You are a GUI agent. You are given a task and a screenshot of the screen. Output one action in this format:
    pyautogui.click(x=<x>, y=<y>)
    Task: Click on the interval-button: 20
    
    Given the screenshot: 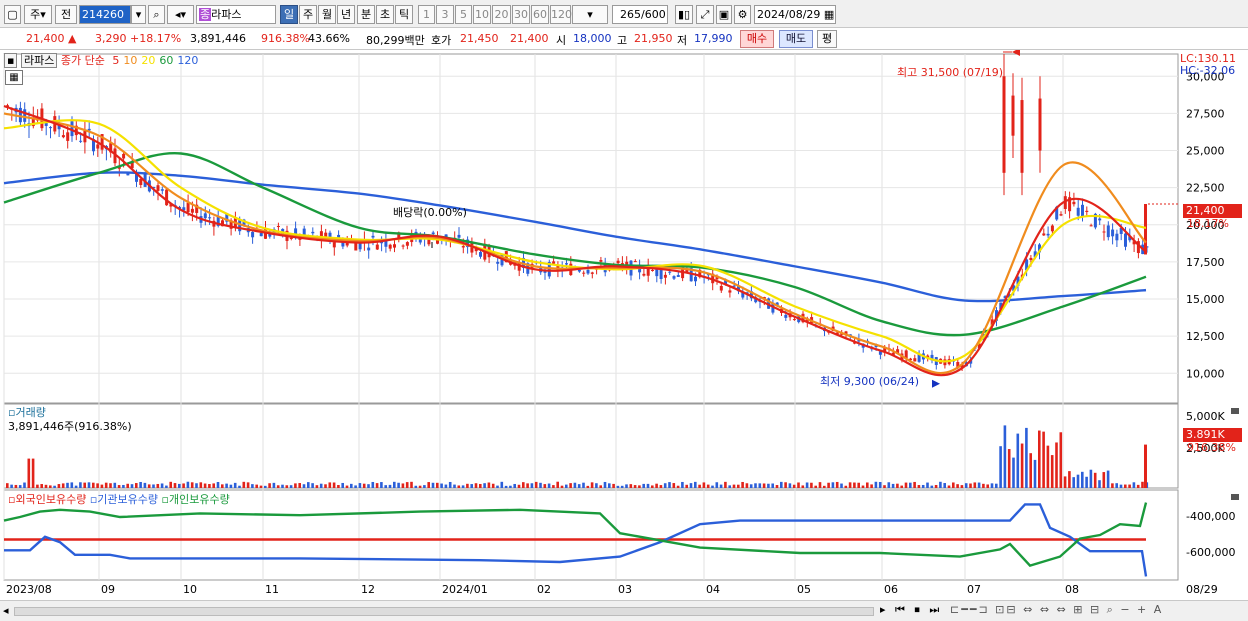 What is the action you would take?
    pyautogui.click(x=501, y=14)
    